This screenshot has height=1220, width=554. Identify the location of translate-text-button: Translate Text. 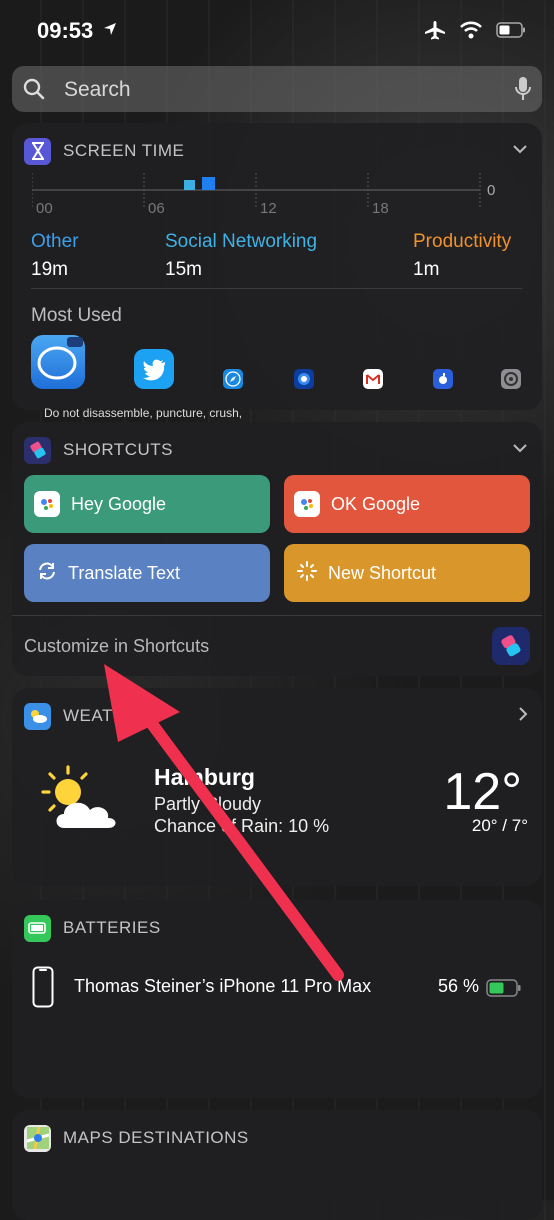
(147, 573).